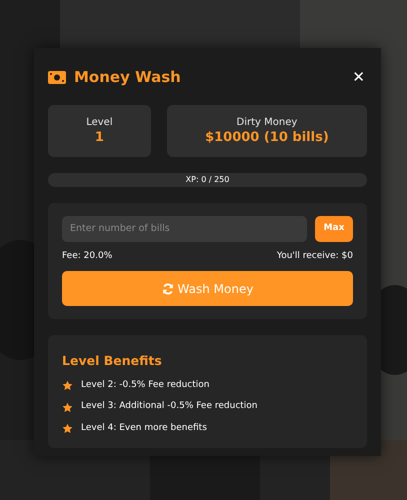  What do you see at coordinates (99, 123) in the screenshot?
I see `stat-label: Level` at bounding box center [99, 123].